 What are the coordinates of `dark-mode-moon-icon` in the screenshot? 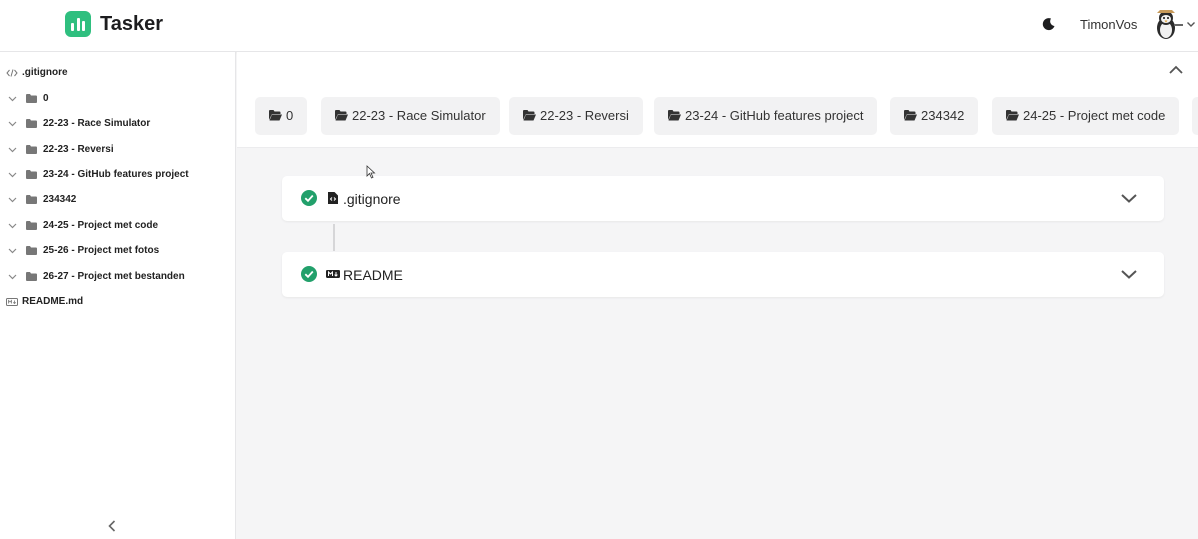 It's located at (1049, 24).